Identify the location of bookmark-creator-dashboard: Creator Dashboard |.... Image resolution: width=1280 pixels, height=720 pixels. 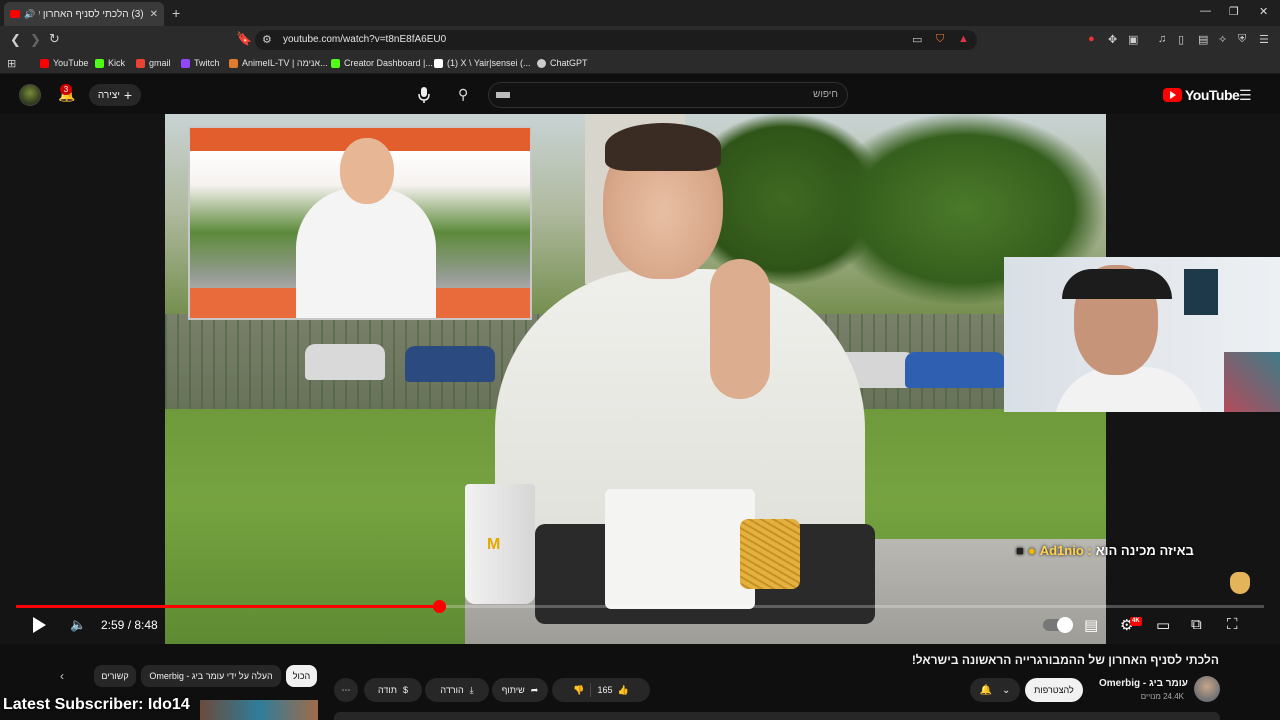
(382, 63).